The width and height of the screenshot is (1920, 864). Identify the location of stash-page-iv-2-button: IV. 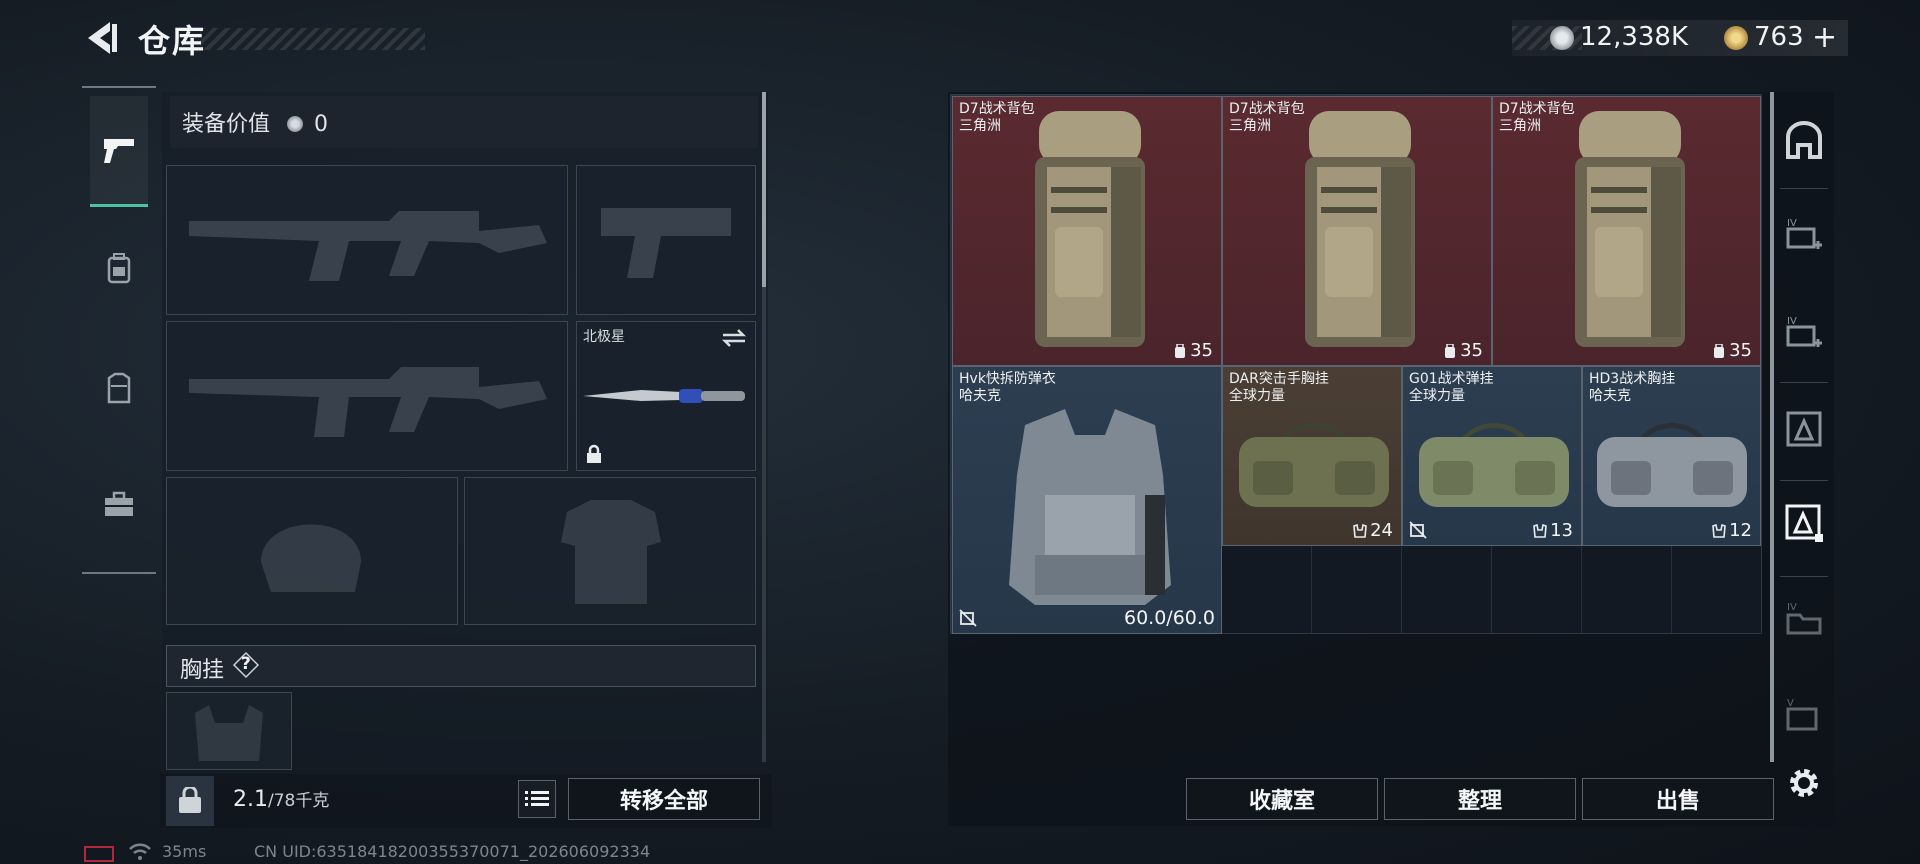
(1804, 333).